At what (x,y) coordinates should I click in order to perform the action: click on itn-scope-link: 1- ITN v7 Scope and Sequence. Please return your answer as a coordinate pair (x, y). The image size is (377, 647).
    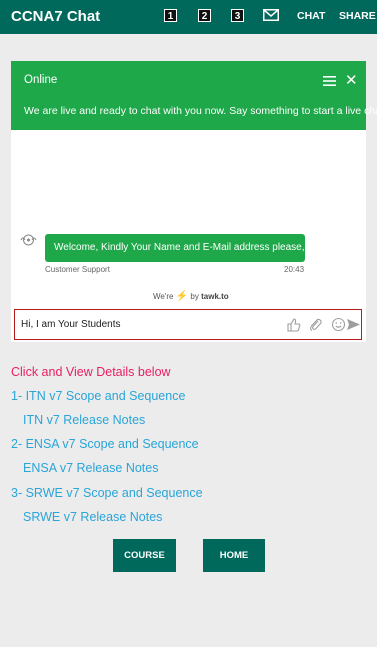
    Looking at the image, I should click on (98, 396).